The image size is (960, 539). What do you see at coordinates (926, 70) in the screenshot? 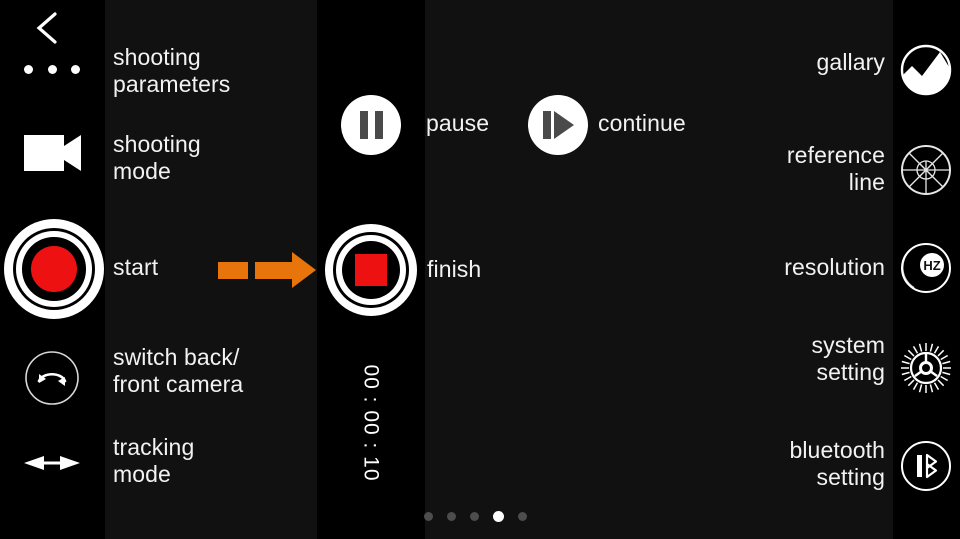
I see `gallery-photo-icon` at bounding box center [926, 70].